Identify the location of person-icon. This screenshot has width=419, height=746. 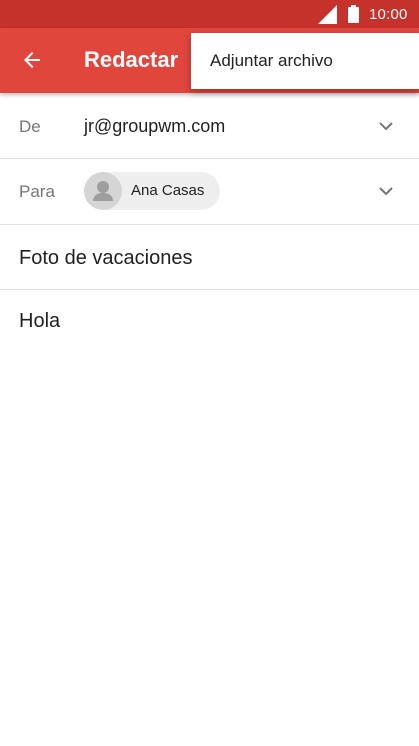
(103, 191).